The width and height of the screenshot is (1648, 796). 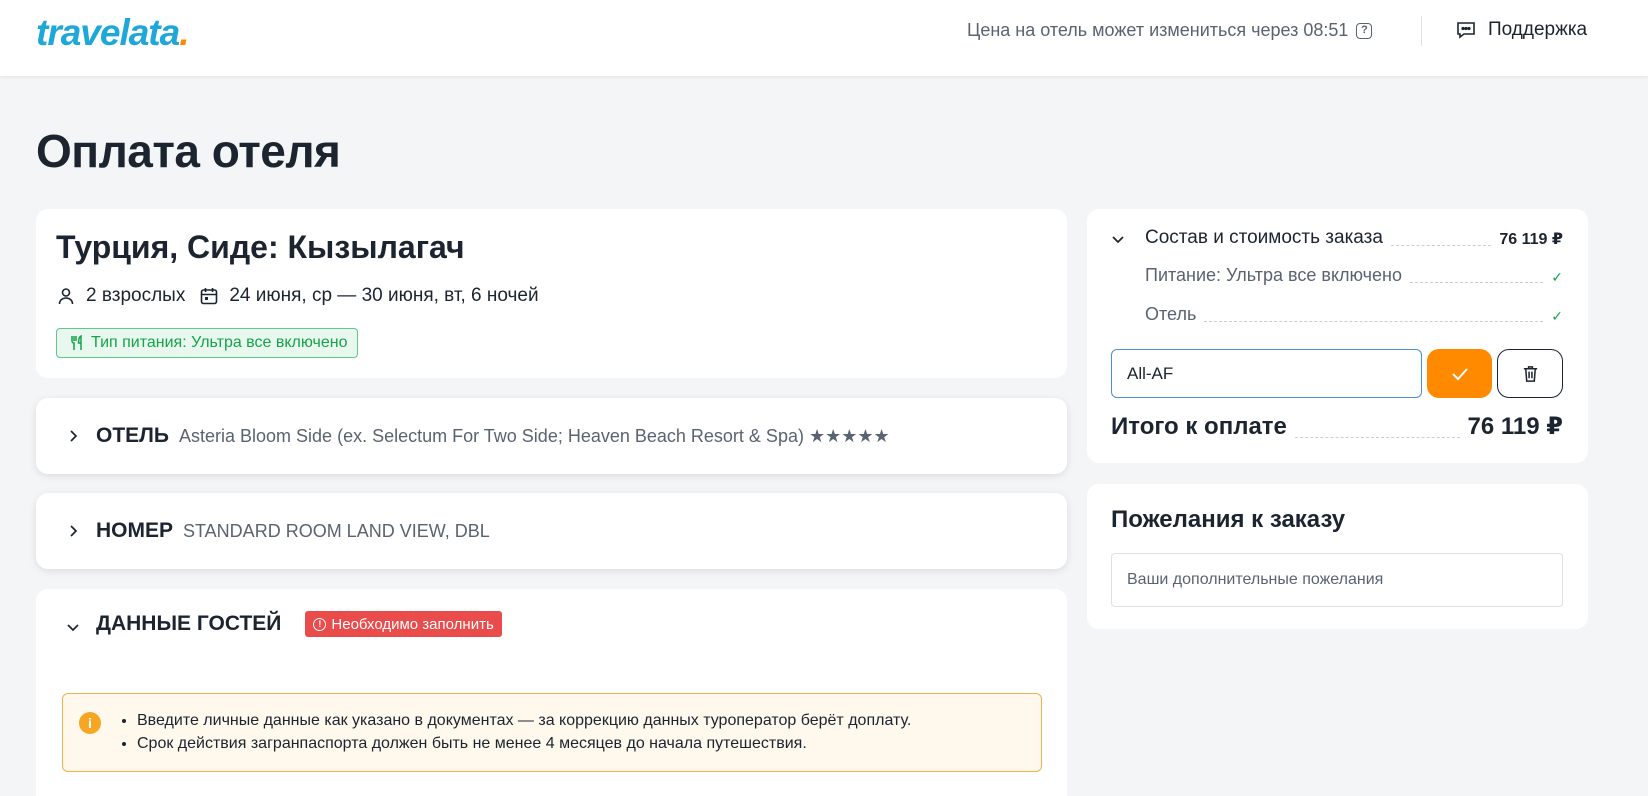 What do you see at coordinates (1515, 426) in the screenshot?
I see `total-value: 76 119 ₽` at bounding box center [1515, 426].